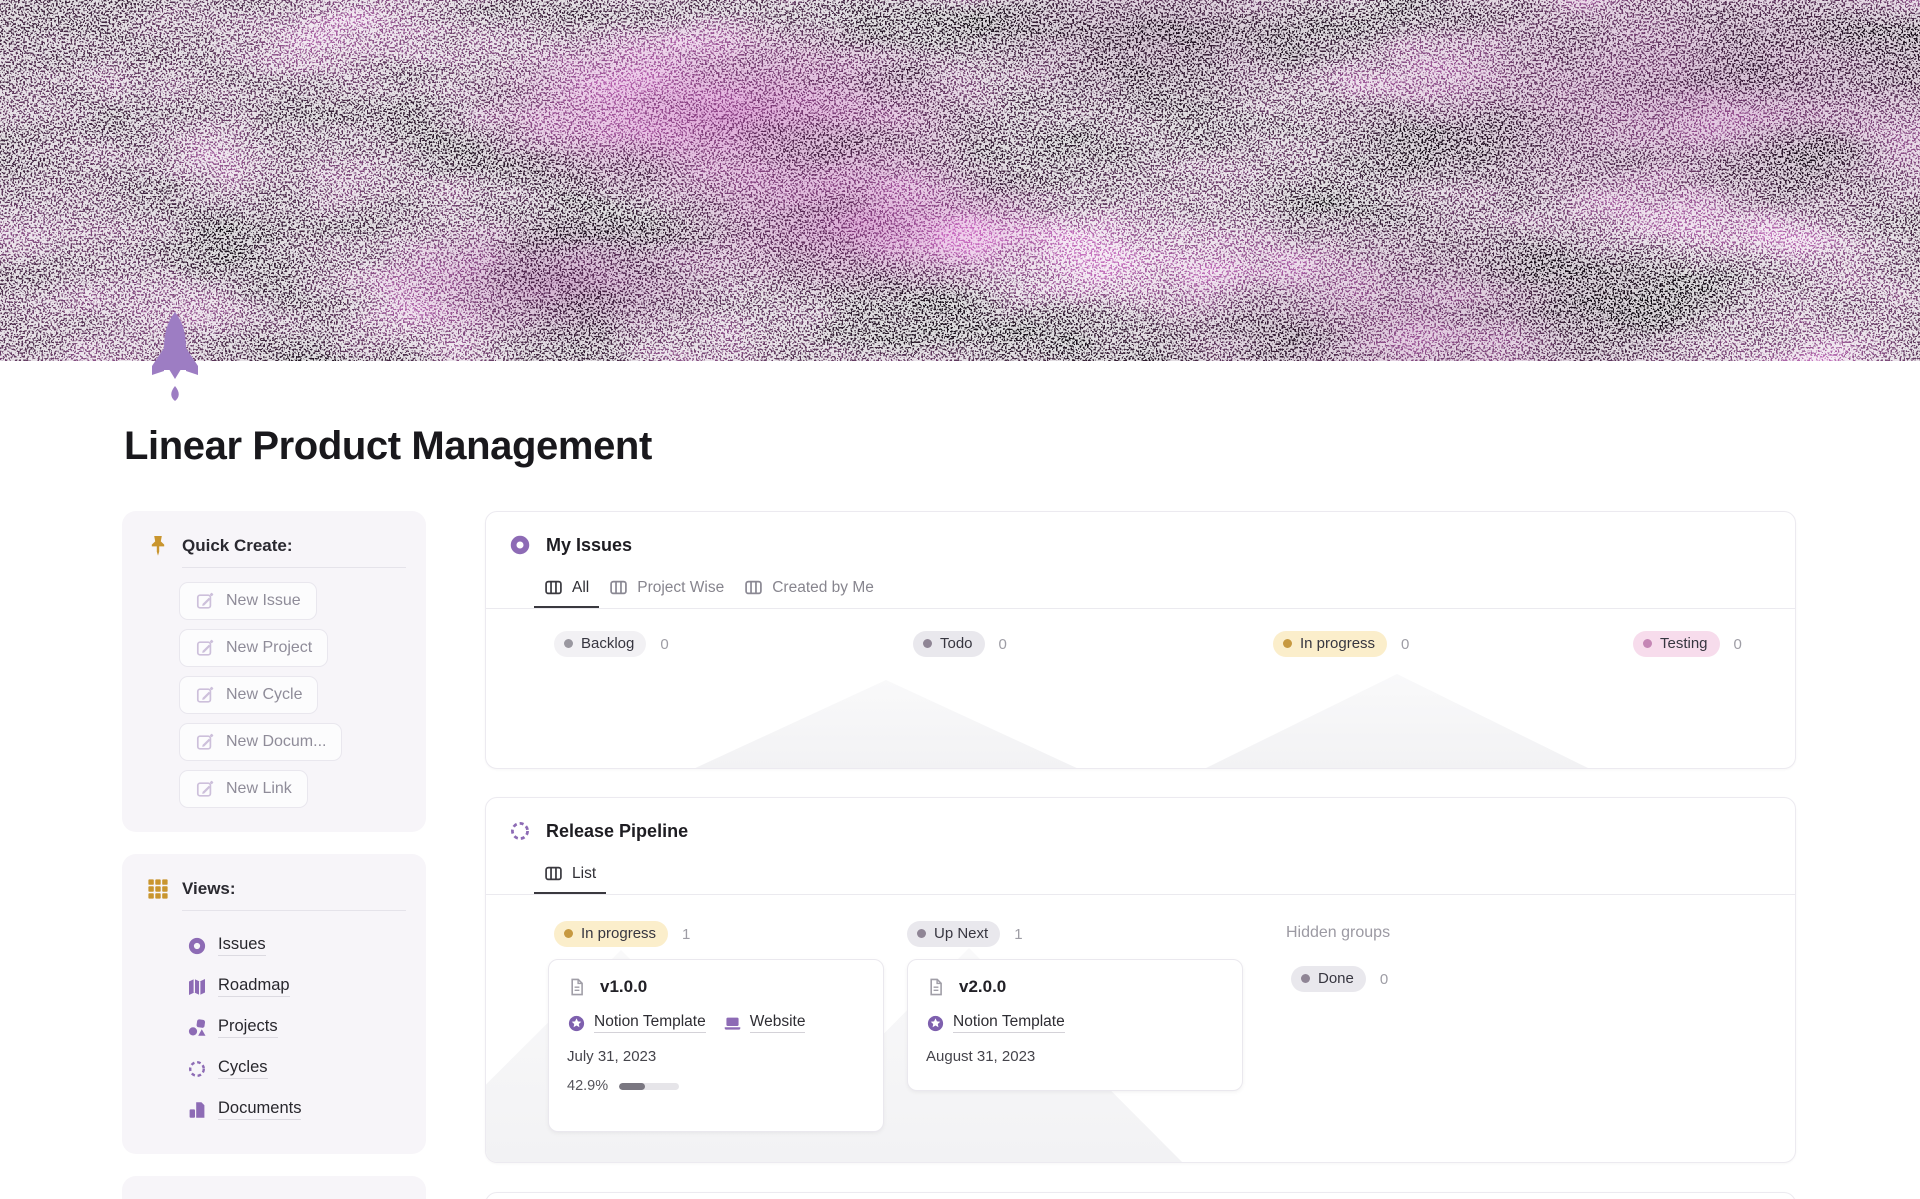  What do you see at coordinates (1140, 878) in the screenshot?
I see `release-pipeline-tabs: List` at bounding box center [1140, 878].